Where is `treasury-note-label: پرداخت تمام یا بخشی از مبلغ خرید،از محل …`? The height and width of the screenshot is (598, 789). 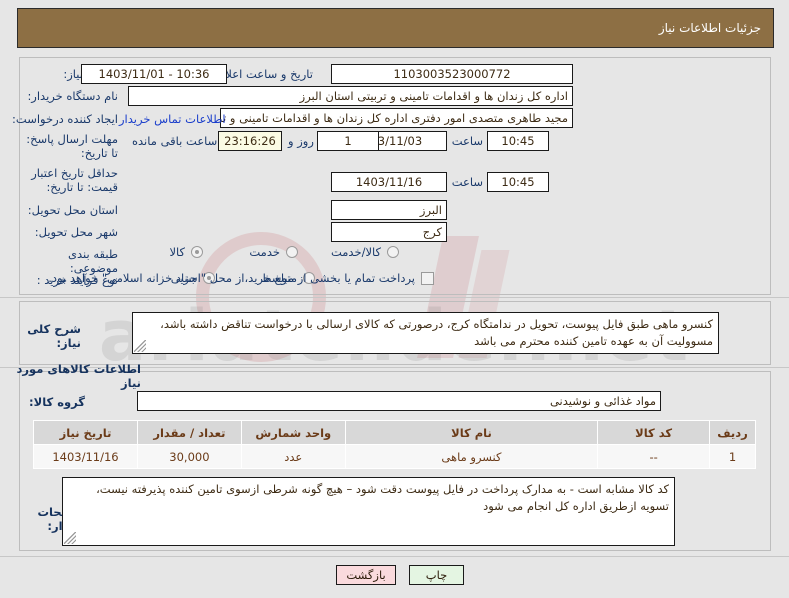 treasury-note-label: پرداخت تمام یا بخشی از مبلغ خرید،از محل … is located at coordinates (231, 278).